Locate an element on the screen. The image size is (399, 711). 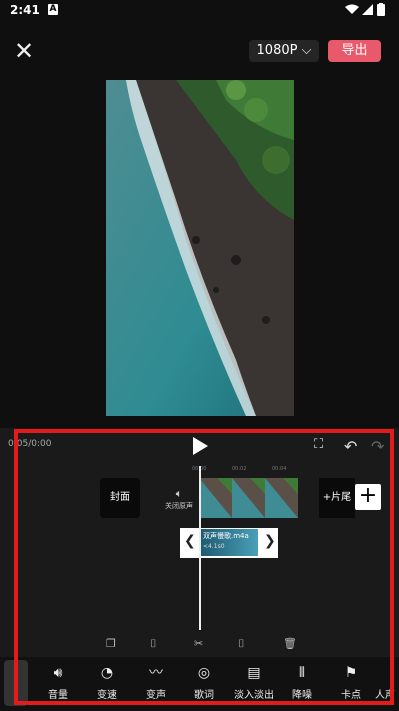
resolution-selector: 1080P ⌵ is located at coordinates (284, 51).